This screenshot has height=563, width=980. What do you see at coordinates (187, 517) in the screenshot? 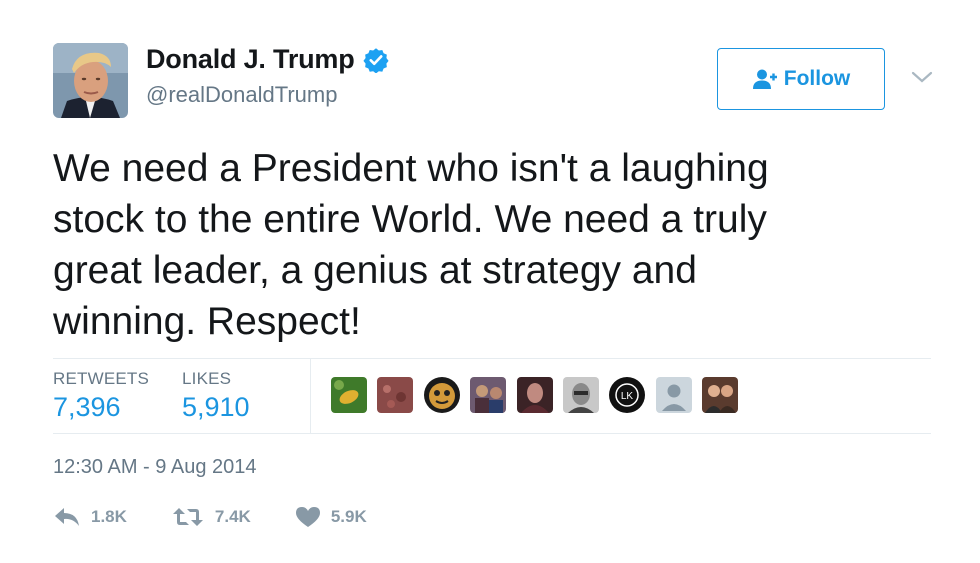
I see `retweet-icon` at bounding box center [187, 517].